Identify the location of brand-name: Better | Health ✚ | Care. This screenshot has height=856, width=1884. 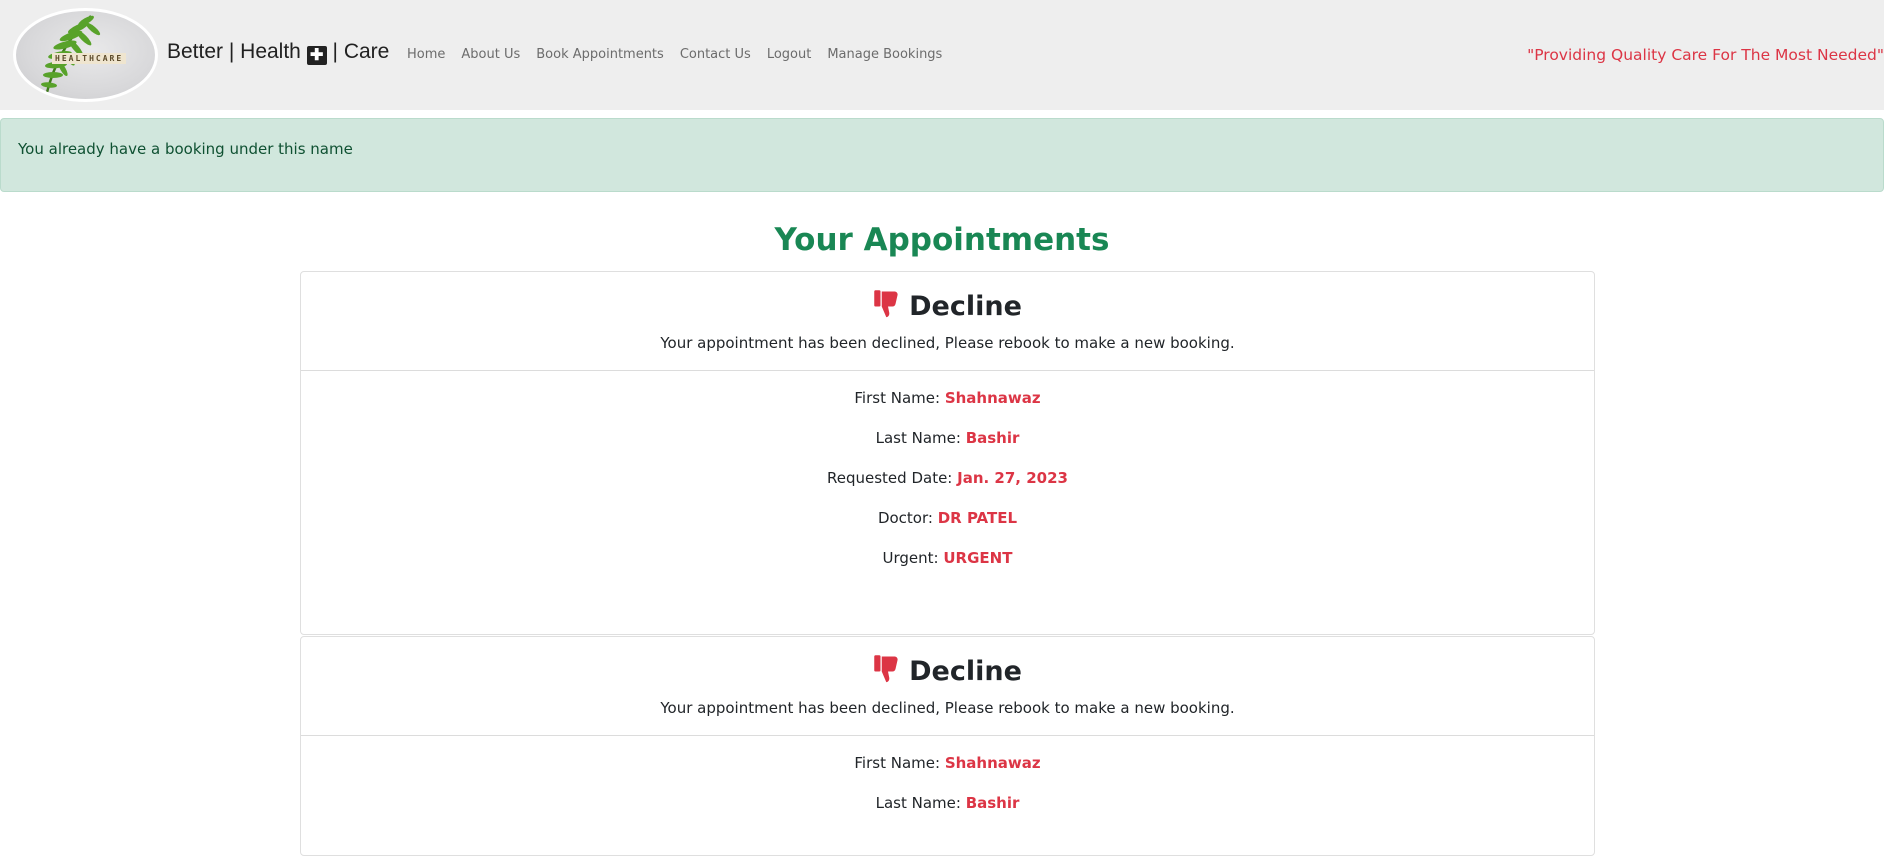
(278, 52).